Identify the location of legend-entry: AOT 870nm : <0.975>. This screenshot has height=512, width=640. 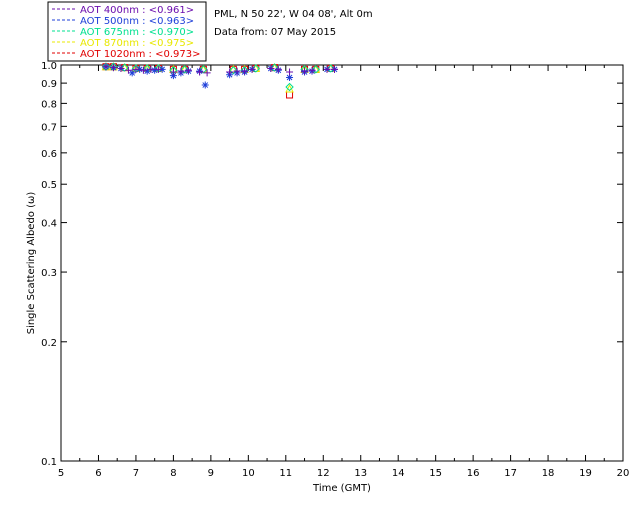
(137, 43).